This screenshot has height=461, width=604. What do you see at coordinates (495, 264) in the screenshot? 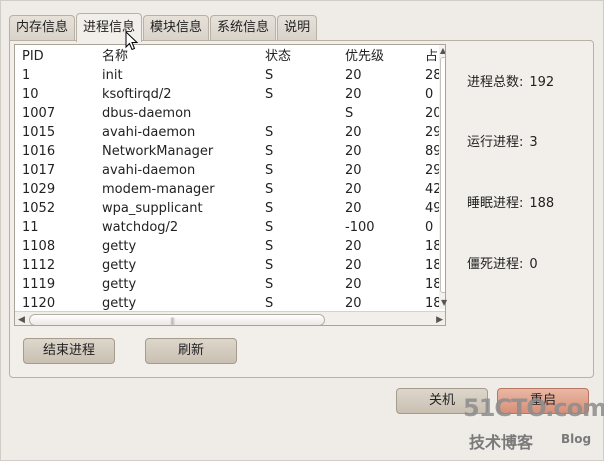
I see `stat-zombie-label: 僵死进程:` at bounding box center [495, 264].